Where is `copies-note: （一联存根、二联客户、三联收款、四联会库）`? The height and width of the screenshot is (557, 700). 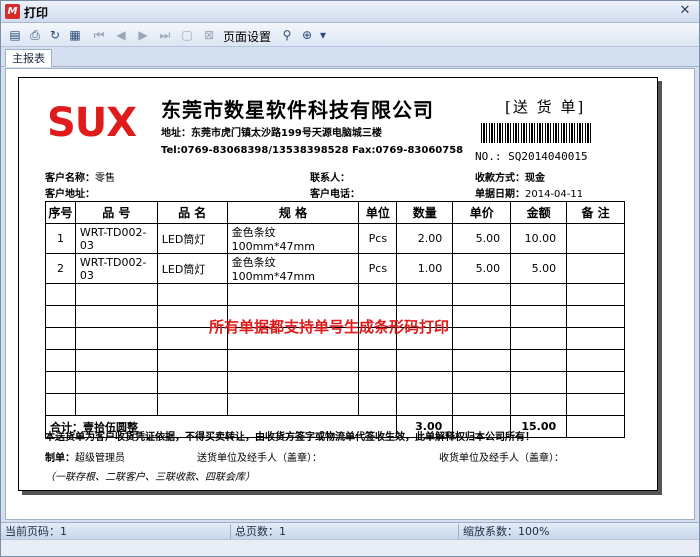
copies-note: （一联存根、二联客户、三联收款、四联会库） is located at coordinates (150, 477).